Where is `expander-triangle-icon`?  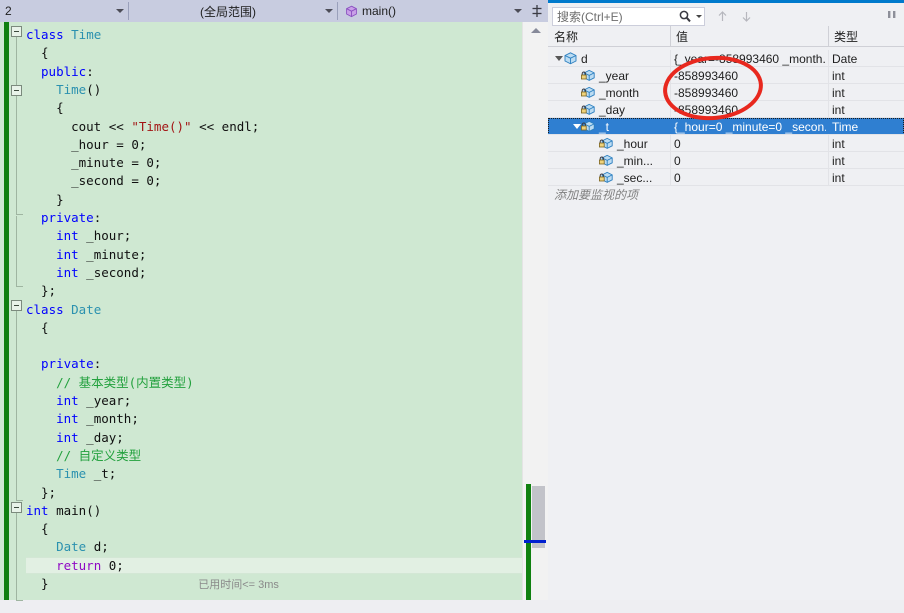
expander-triangle-icon is located at coordinates (558, 58).